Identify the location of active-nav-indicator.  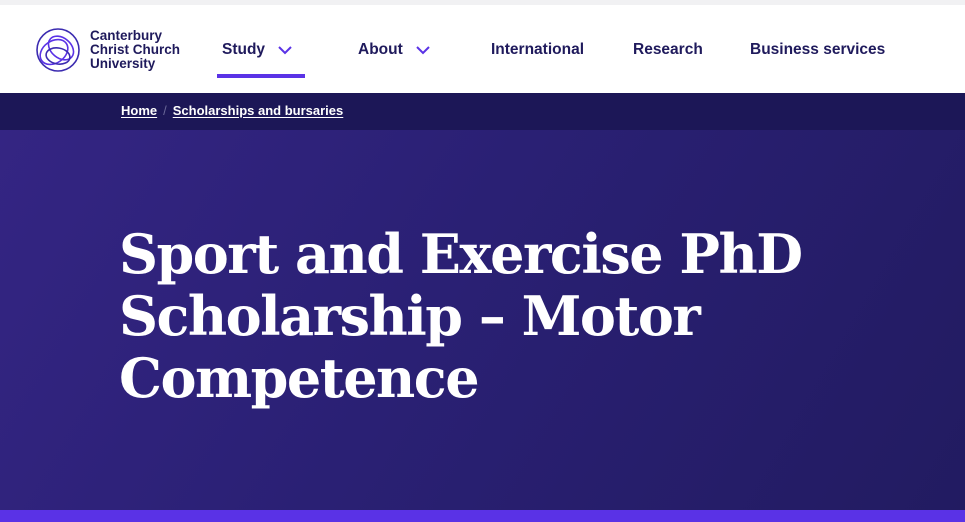
(261, 76).